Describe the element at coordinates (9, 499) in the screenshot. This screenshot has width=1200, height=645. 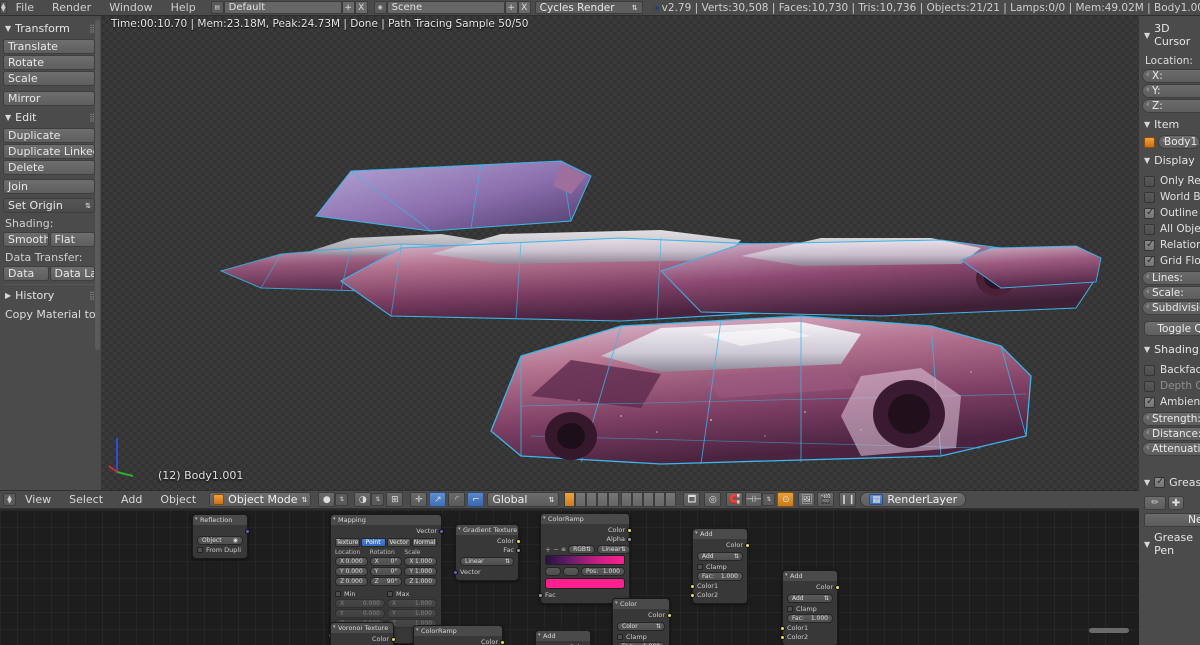
I see `editor-type-icon: ▲ ▼` at that location.